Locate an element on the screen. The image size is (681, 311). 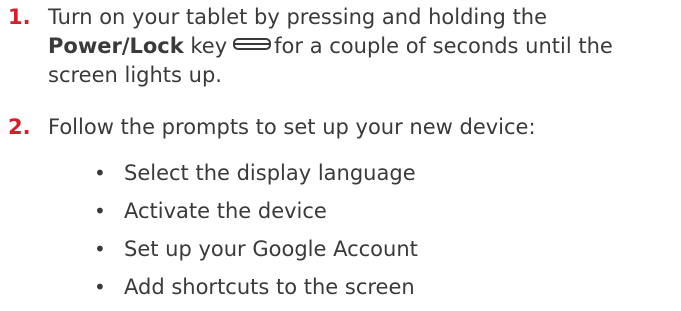
step-1-number: 1. is located at coordinates (19, 17).